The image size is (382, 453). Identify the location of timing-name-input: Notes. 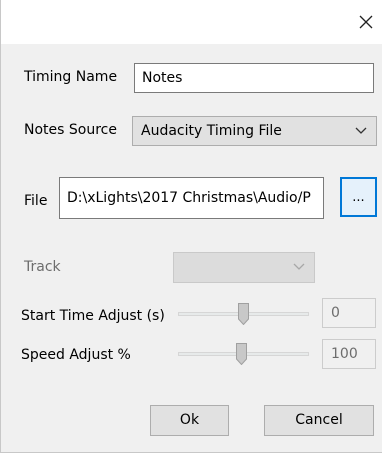
(254, 78).